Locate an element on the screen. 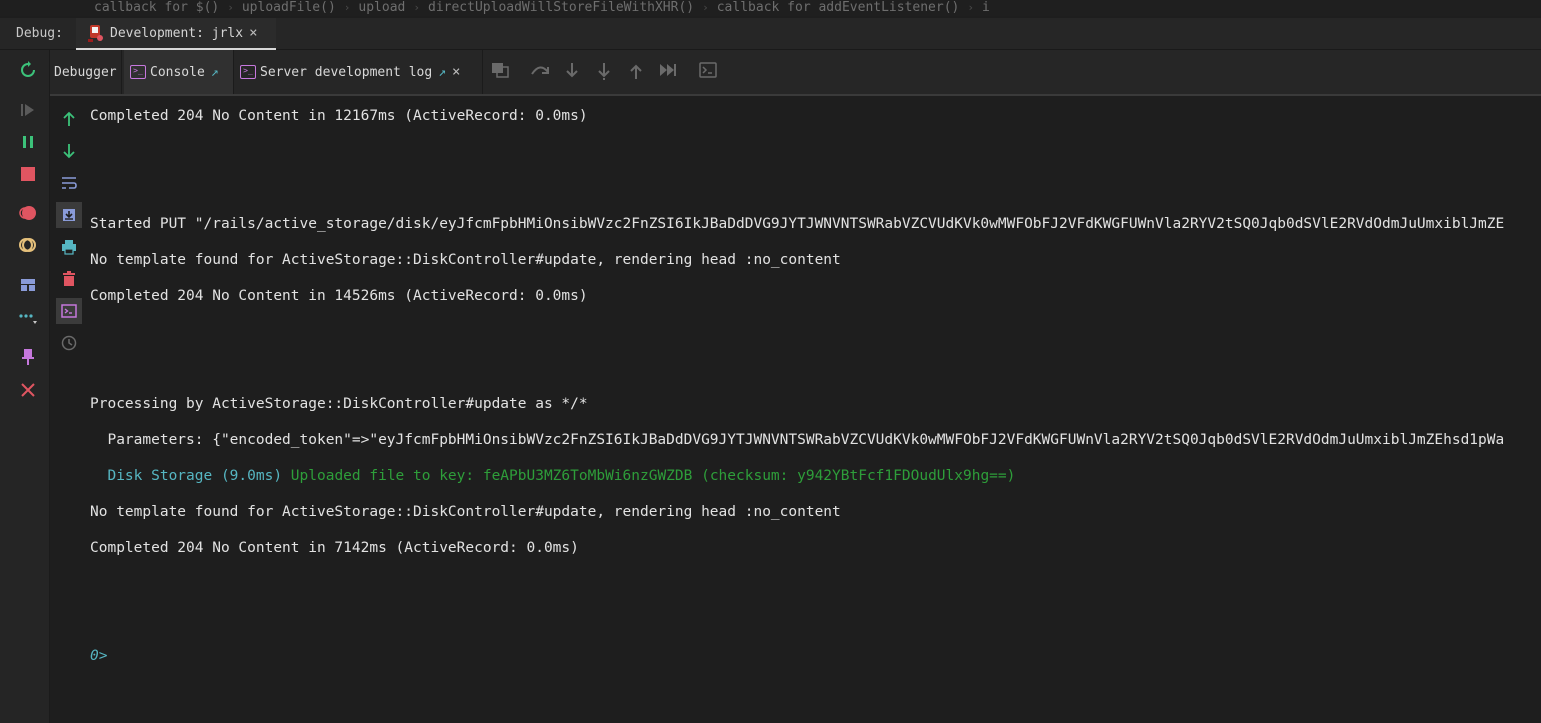 The image size is (1541, 723). breadcrumb-item: i is located at coordinates (986, 7).